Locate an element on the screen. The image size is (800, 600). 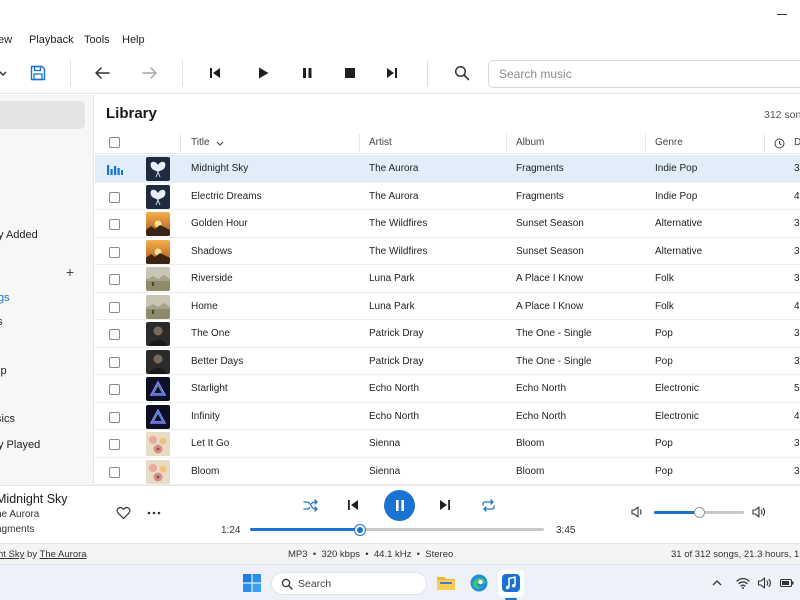
status-artist-link: The Aurora is located at coordinates (63, 554).